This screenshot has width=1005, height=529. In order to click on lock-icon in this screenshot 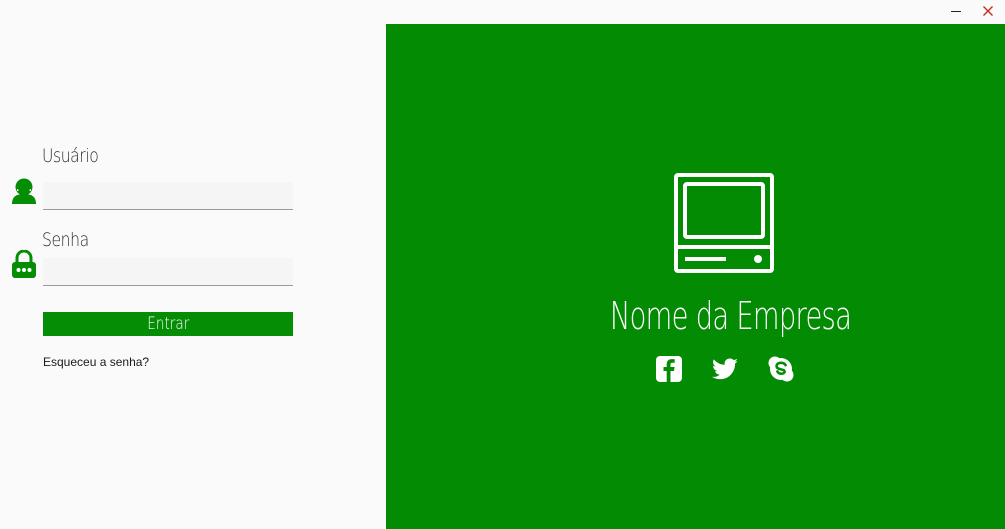, I will do `click(24, 263)`.